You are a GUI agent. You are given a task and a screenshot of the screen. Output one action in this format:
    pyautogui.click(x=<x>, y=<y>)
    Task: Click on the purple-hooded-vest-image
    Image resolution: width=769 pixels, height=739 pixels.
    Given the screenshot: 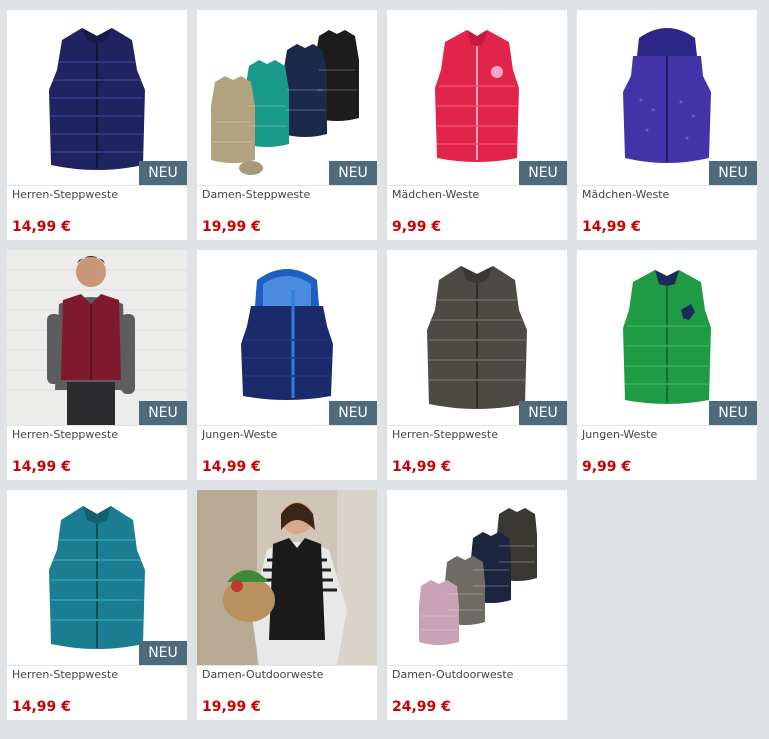 What is the action you would take?
    pyautogui.click(x=667, y=95)
    